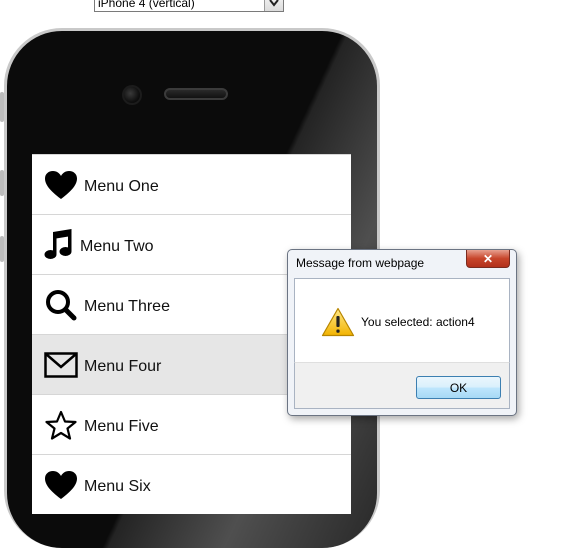 This screenshot has height=548, width=568. Describe the element at coordinates (121, 426) in the screenshot. I see `menu-item-label: Menu Five` at that location.